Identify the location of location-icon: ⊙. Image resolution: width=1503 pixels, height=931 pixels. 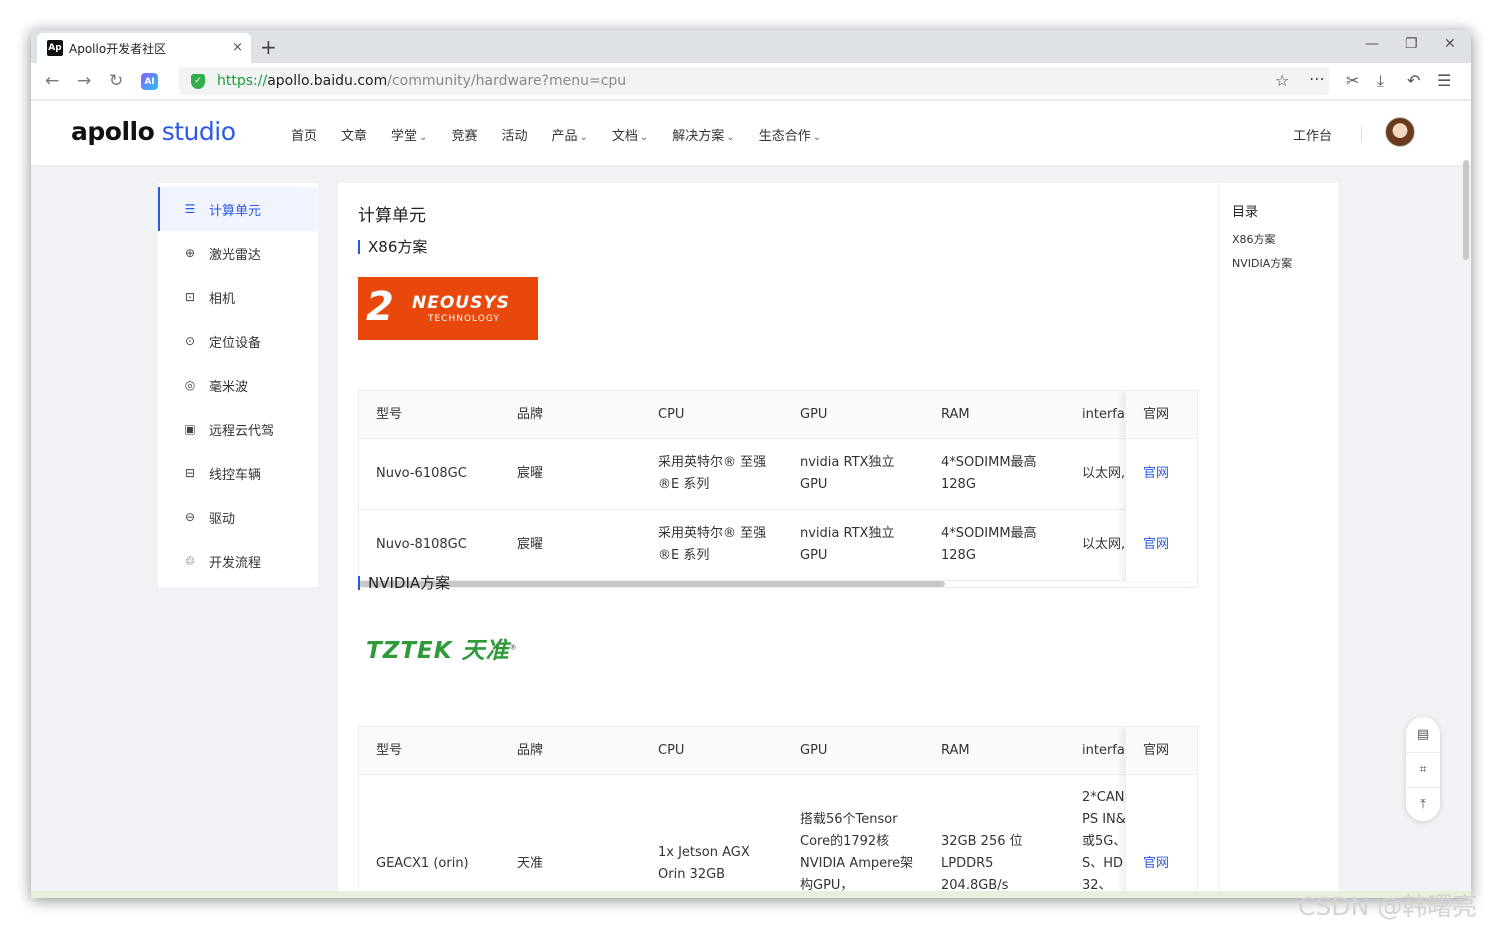
(190, 341).